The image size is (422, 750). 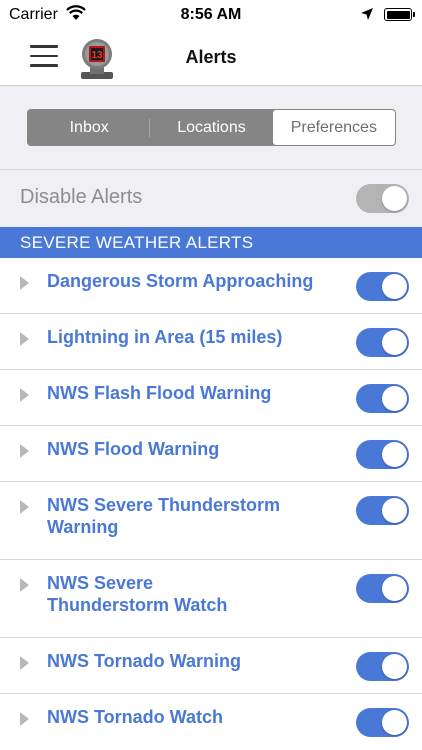 I want to click on list-item: NWS Severe Thunderstorm Watch, so click(x=211, y=599).